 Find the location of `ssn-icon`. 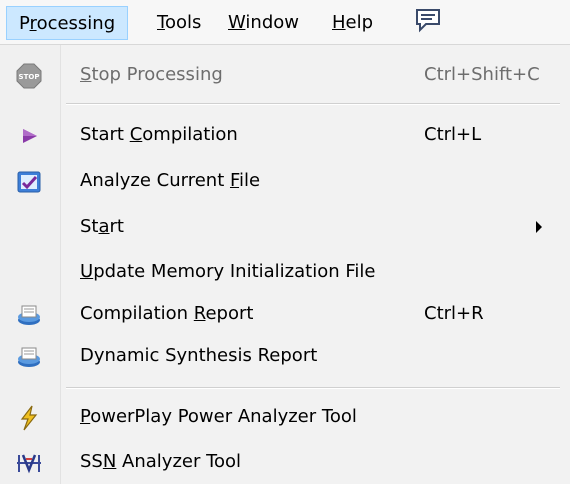

ssn-icon is located at coordinates (29, 463).